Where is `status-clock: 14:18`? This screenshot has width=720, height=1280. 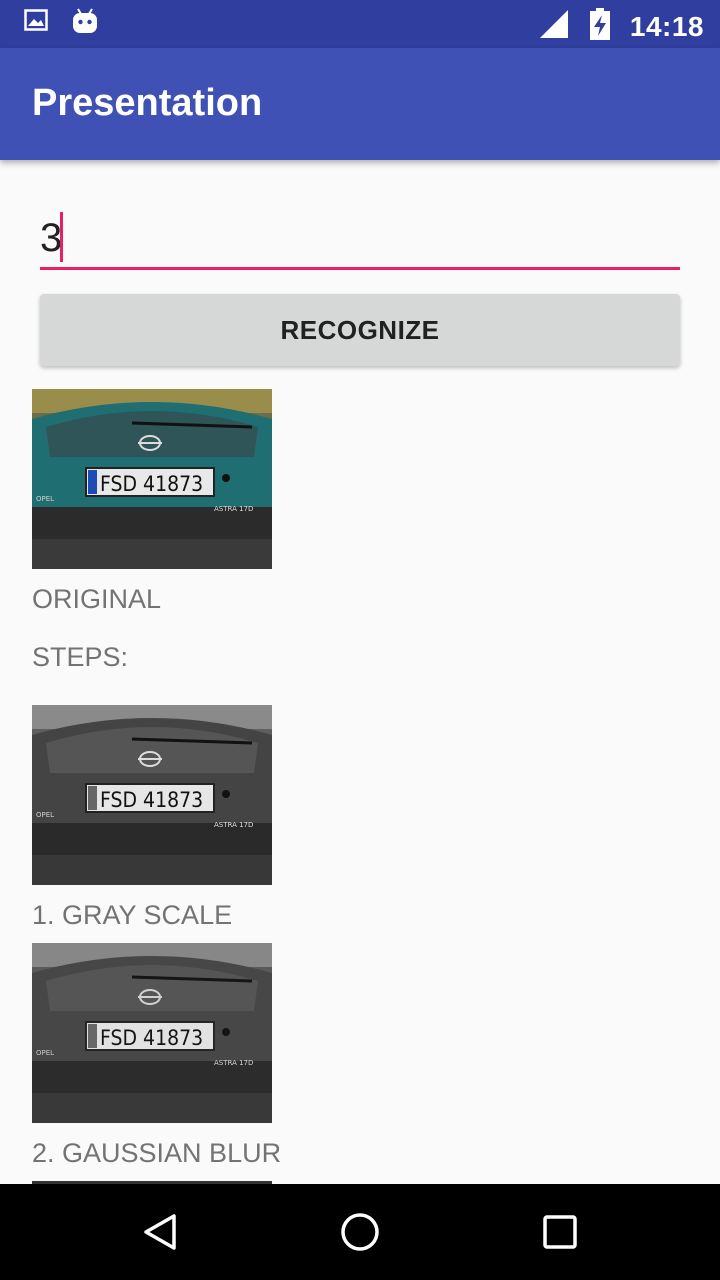
status-clock: 14:18 is located at coordinates (666, 26).